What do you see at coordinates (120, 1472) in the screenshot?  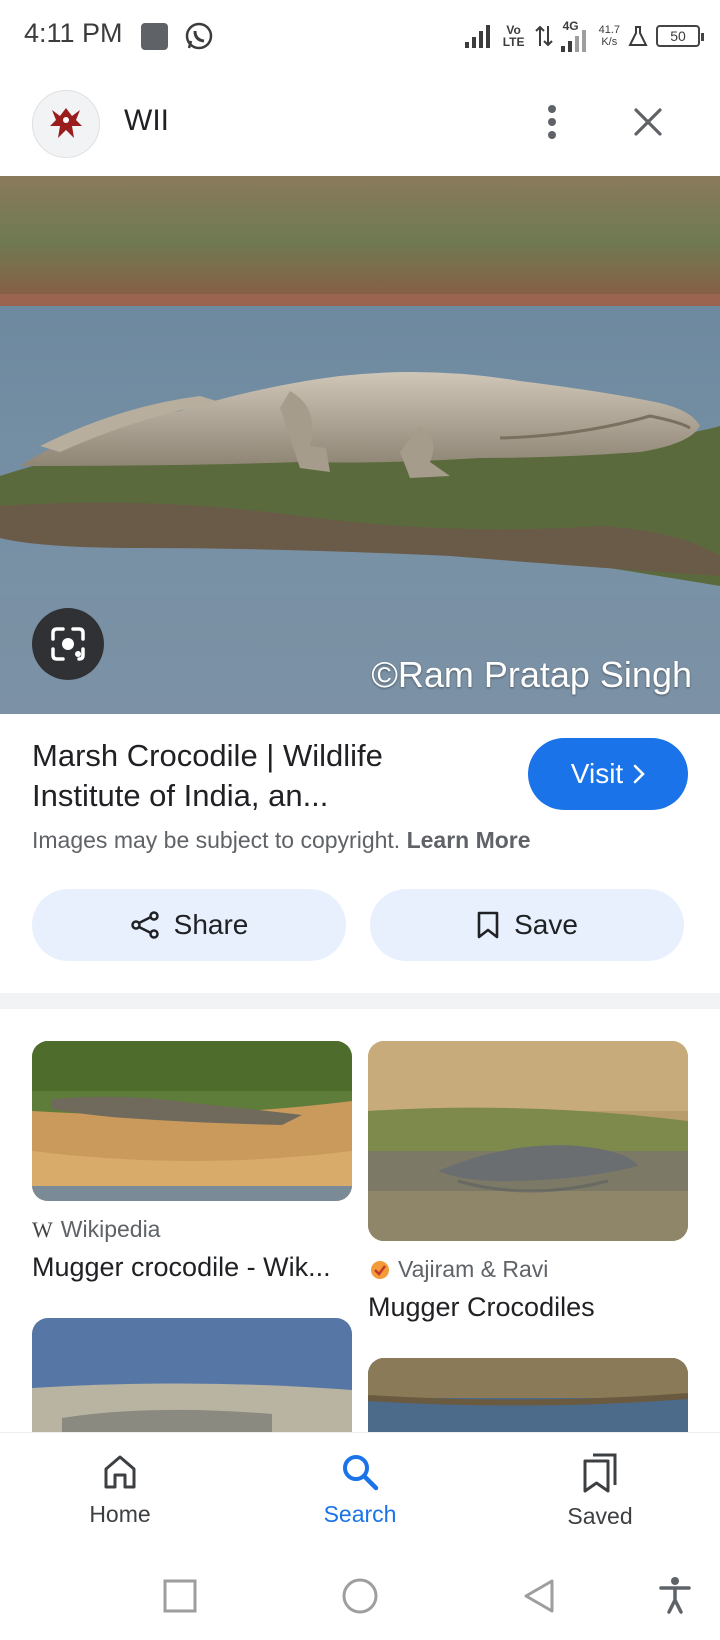 I see `home-icon` at bounding box center [120, 1472].